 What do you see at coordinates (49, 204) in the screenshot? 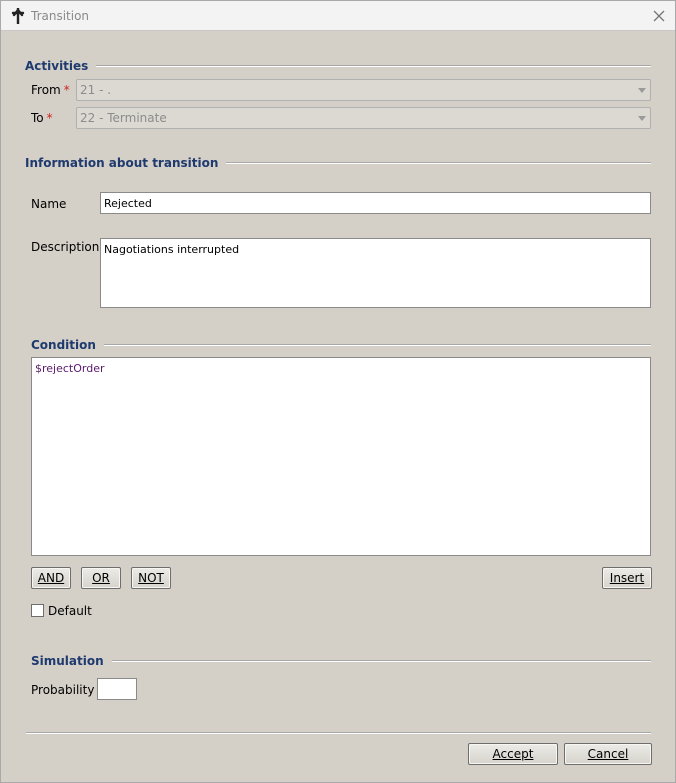
I see `name-label: Name` at bounding box center [49, 204].